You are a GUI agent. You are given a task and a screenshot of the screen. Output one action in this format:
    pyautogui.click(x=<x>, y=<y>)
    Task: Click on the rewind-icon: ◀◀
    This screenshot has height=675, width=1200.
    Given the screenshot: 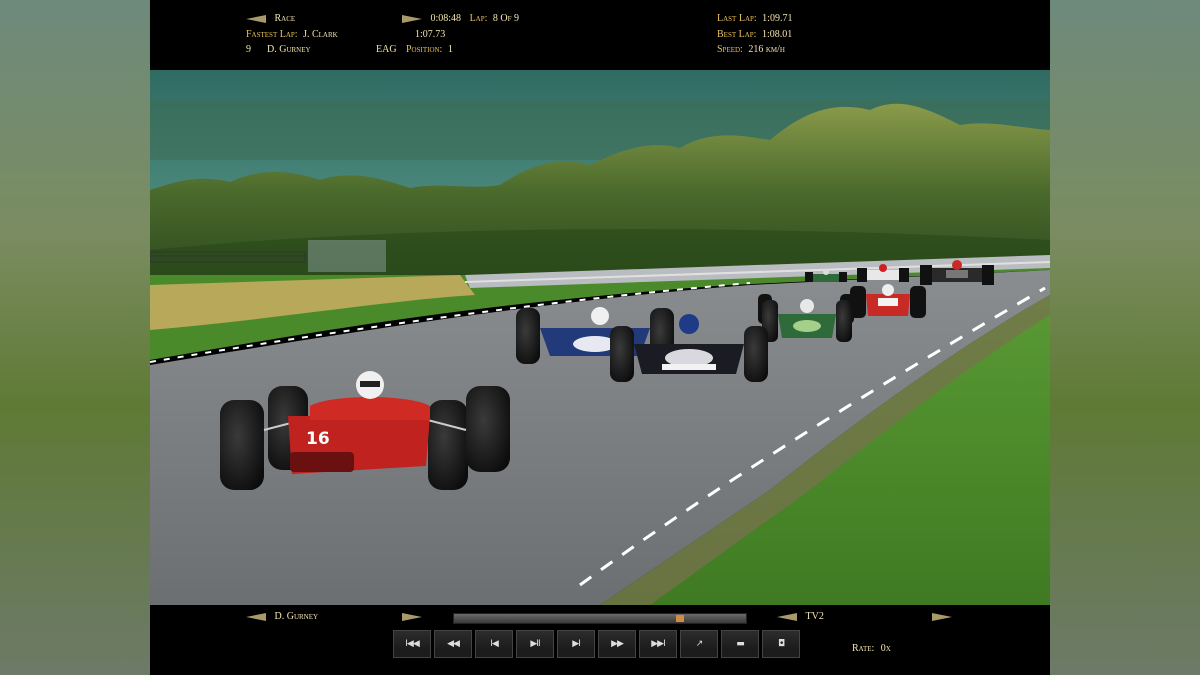 What is the action you would take?
    pyautogui.click(x=453, y=644)
    